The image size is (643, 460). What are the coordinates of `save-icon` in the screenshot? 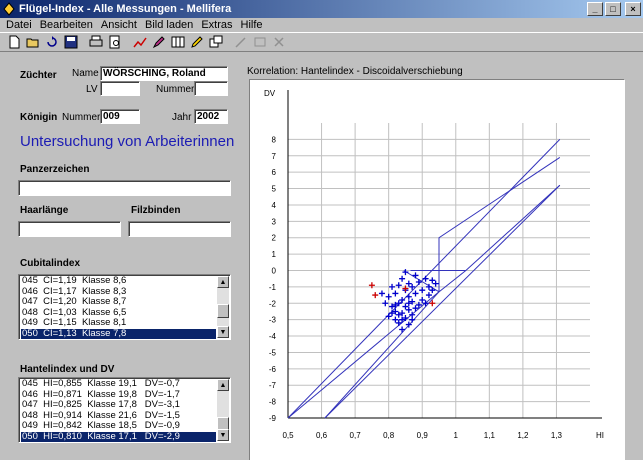 It's located at (70, 42).